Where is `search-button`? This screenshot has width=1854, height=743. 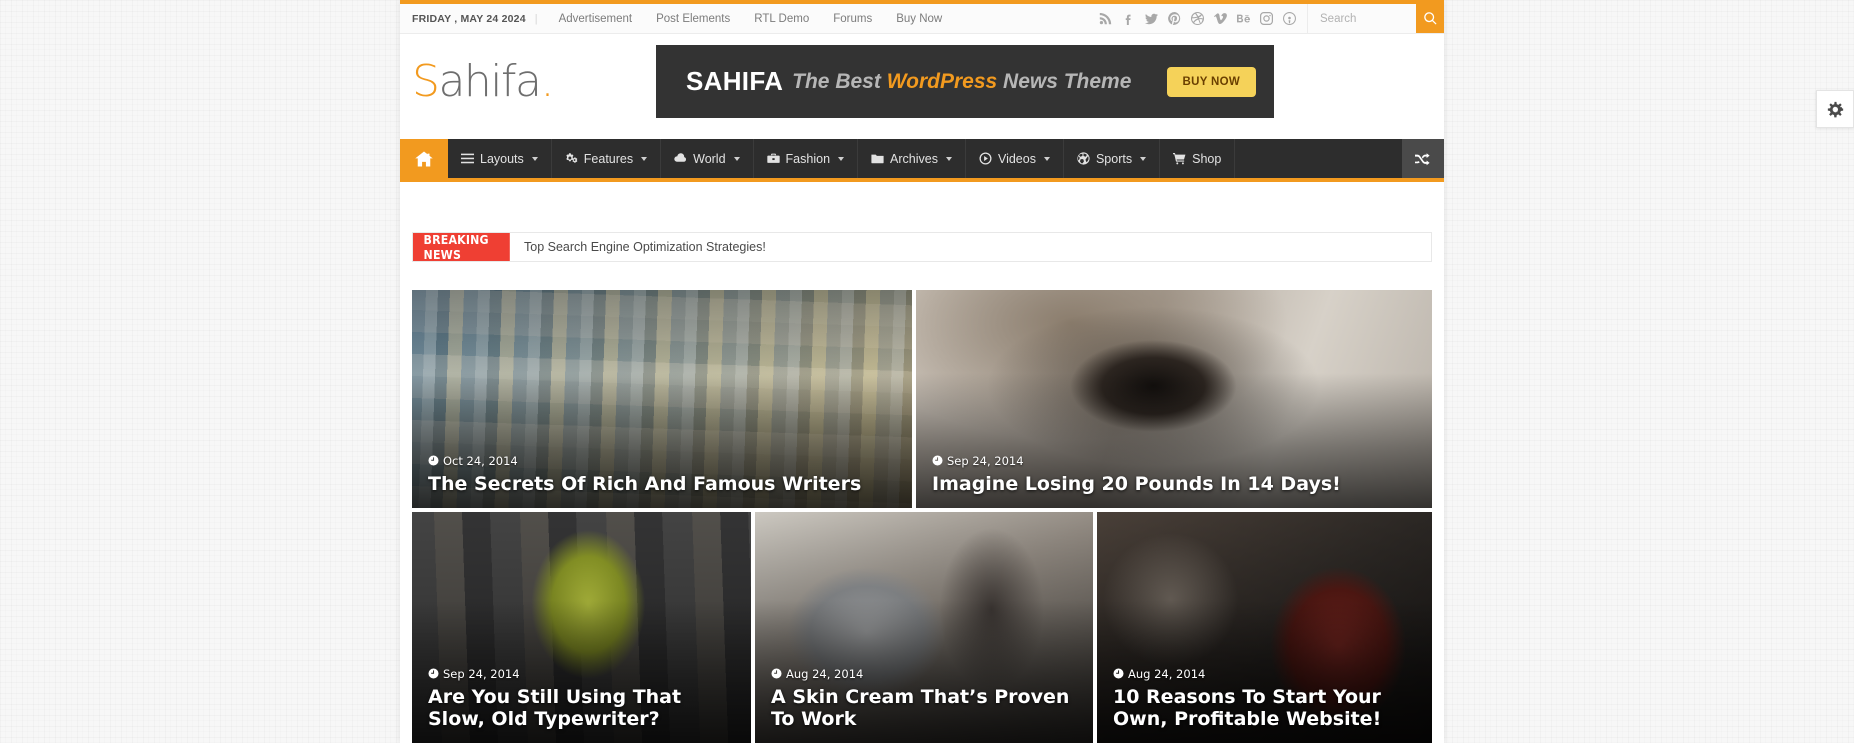 search-button is located at coordinates (1430, 18).